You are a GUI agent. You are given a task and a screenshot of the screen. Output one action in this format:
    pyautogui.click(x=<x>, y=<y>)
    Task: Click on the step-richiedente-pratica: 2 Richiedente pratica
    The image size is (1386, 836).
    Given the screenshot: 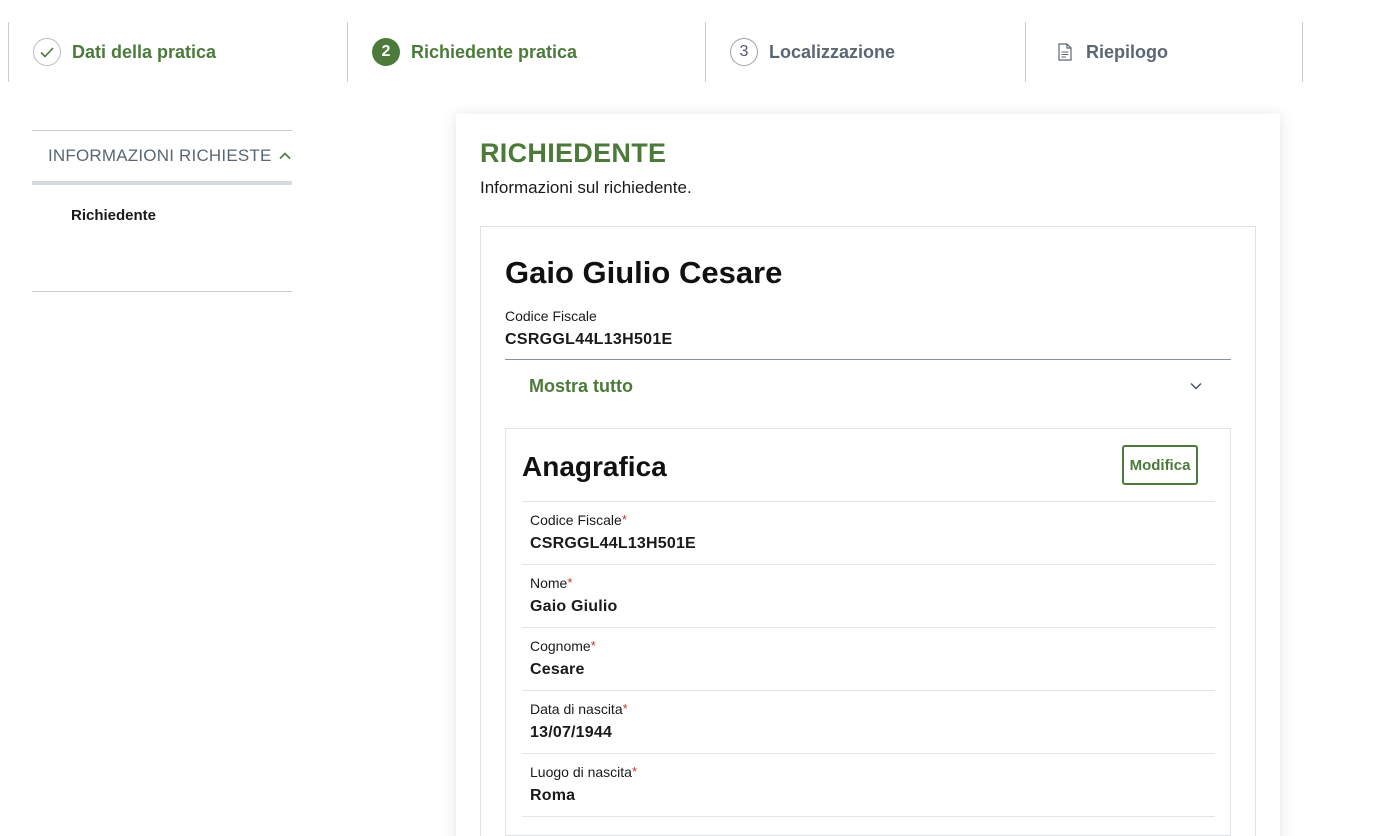 What is the action you would take?
    pyautogui.click(x=526, y=52)
    